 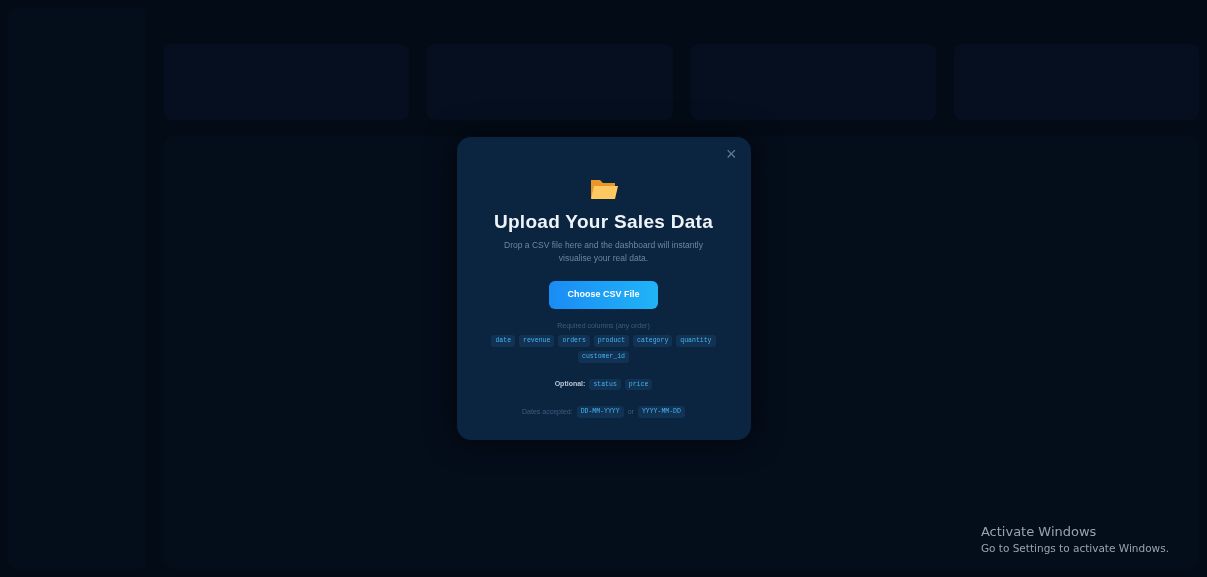 I want to click on folder-icon, so click(x=603, y=189).